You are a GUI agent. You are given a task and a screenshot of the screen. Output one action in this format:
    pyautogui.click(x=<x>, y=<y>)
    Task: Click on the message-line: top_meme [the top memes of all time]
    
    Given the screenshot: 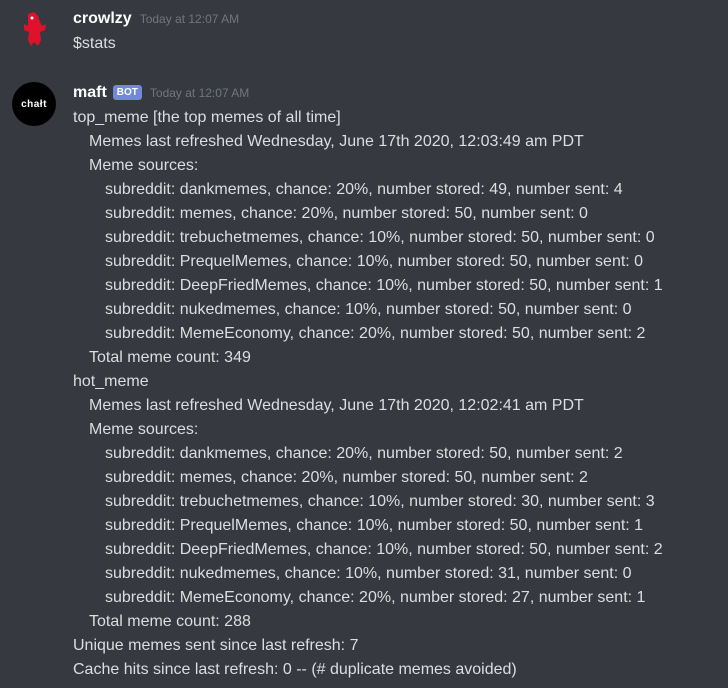 What is the action you would take?
    pyautogui.click(x=207, y=117)
    